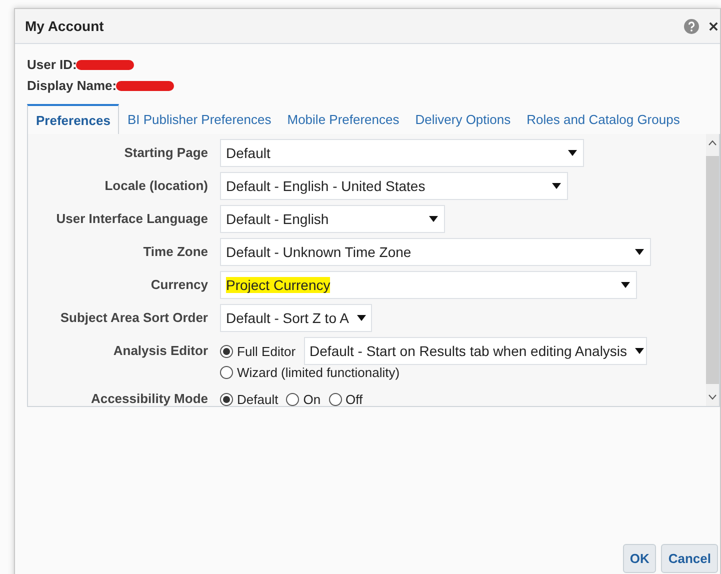  What do you see at coordinates (65, 26) in the screenshot?
I see `window-title: My Account` at bounding box center [65, 26].